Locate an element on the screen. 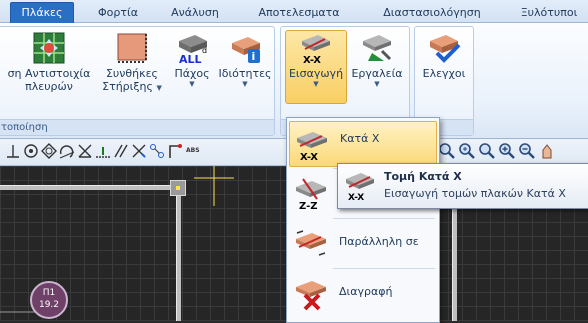  section-tools-button: Εργαλεία ▼ is located at coordinates (377, 60).